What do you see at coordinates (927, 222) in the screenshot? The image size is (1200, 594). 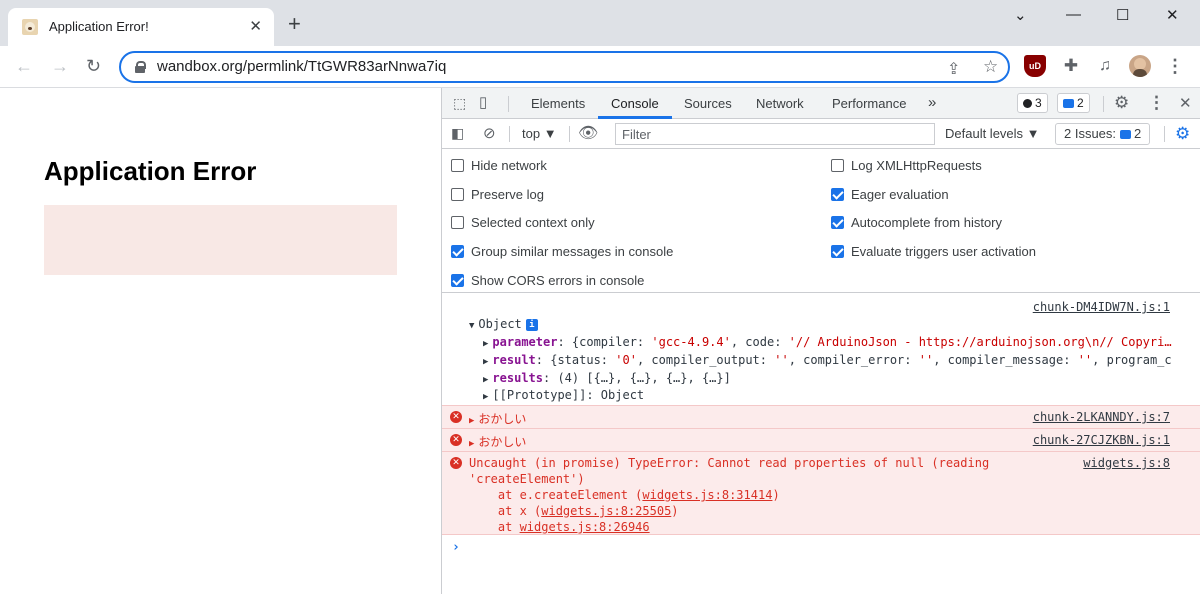 I see `setting-label: Autocomplete from history` at bounding box center [927, 222].